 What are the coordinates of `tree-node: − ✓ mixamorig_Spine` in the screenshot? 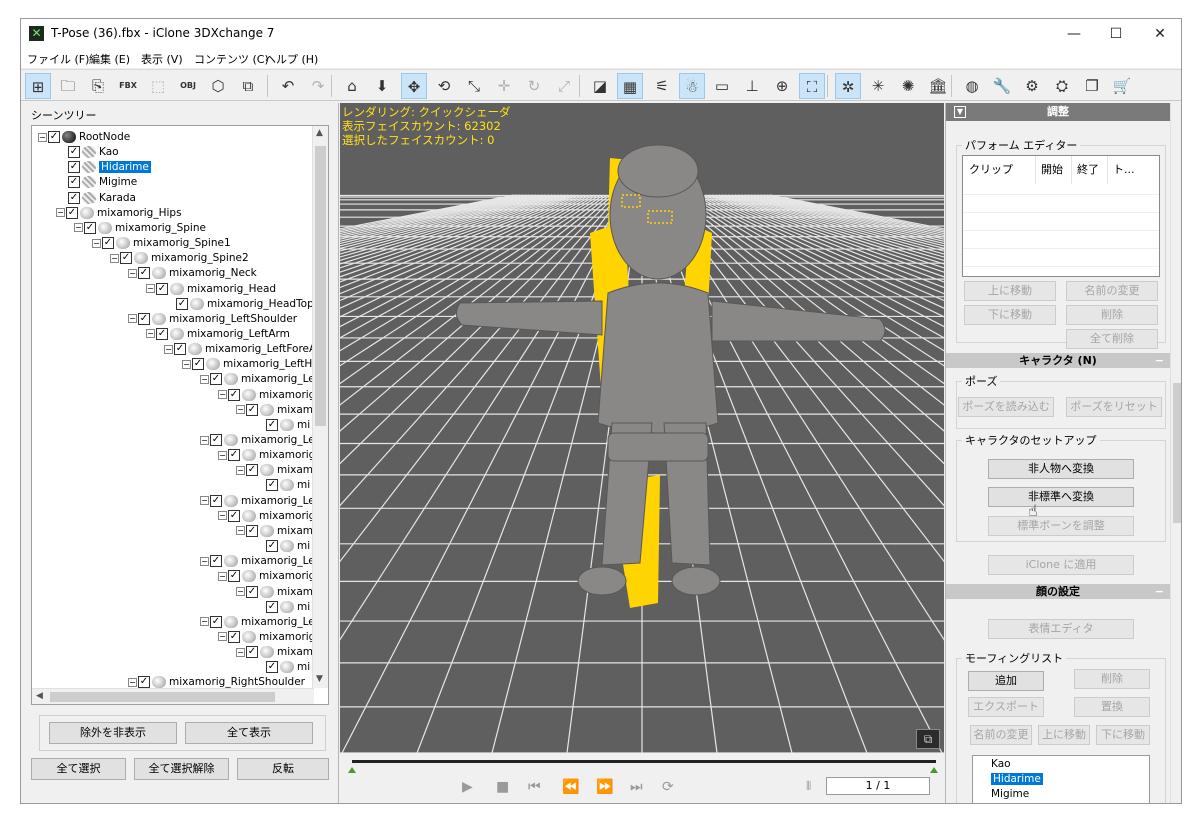 It's located at (140, 228).